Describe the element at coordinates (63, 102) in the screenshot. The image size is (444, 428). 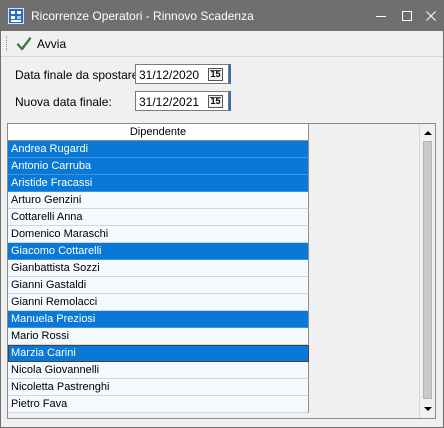
I see `new-date-label: Nuova data finale:` at that location.